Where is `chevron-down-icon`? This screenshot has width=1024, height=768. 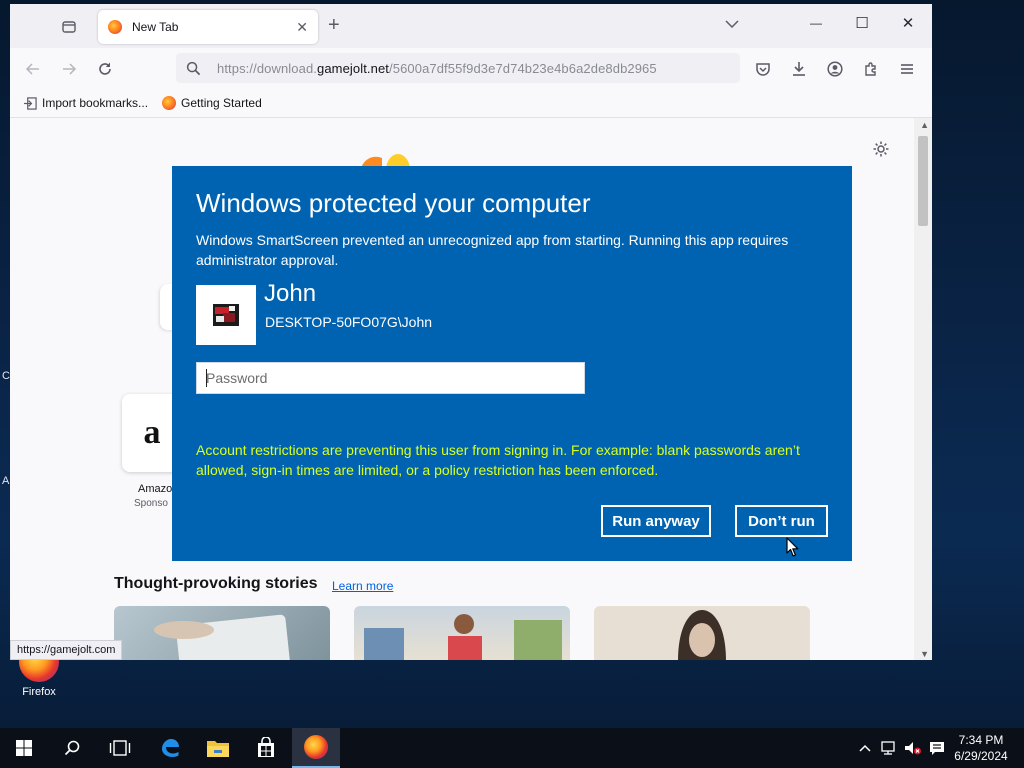 chevron-down-icon is located at coordinates (732, 24).